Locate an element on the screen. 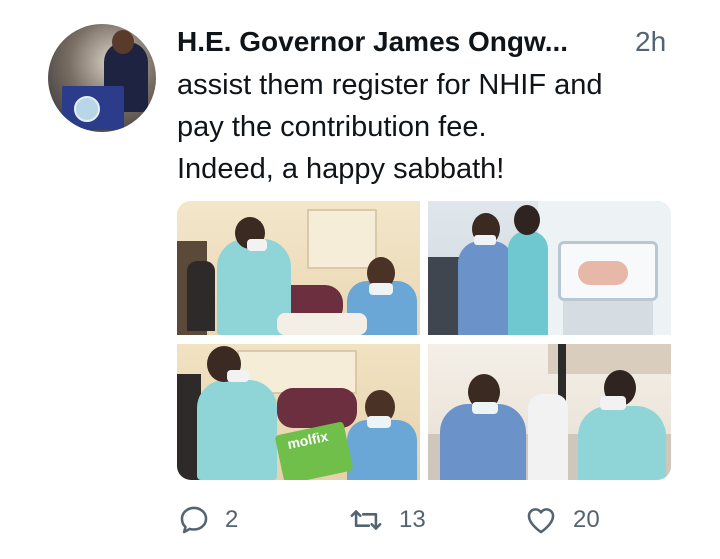 The image size is (720, 559). tweet-actions: 2 13 20 is located at coordinates (427, 520).